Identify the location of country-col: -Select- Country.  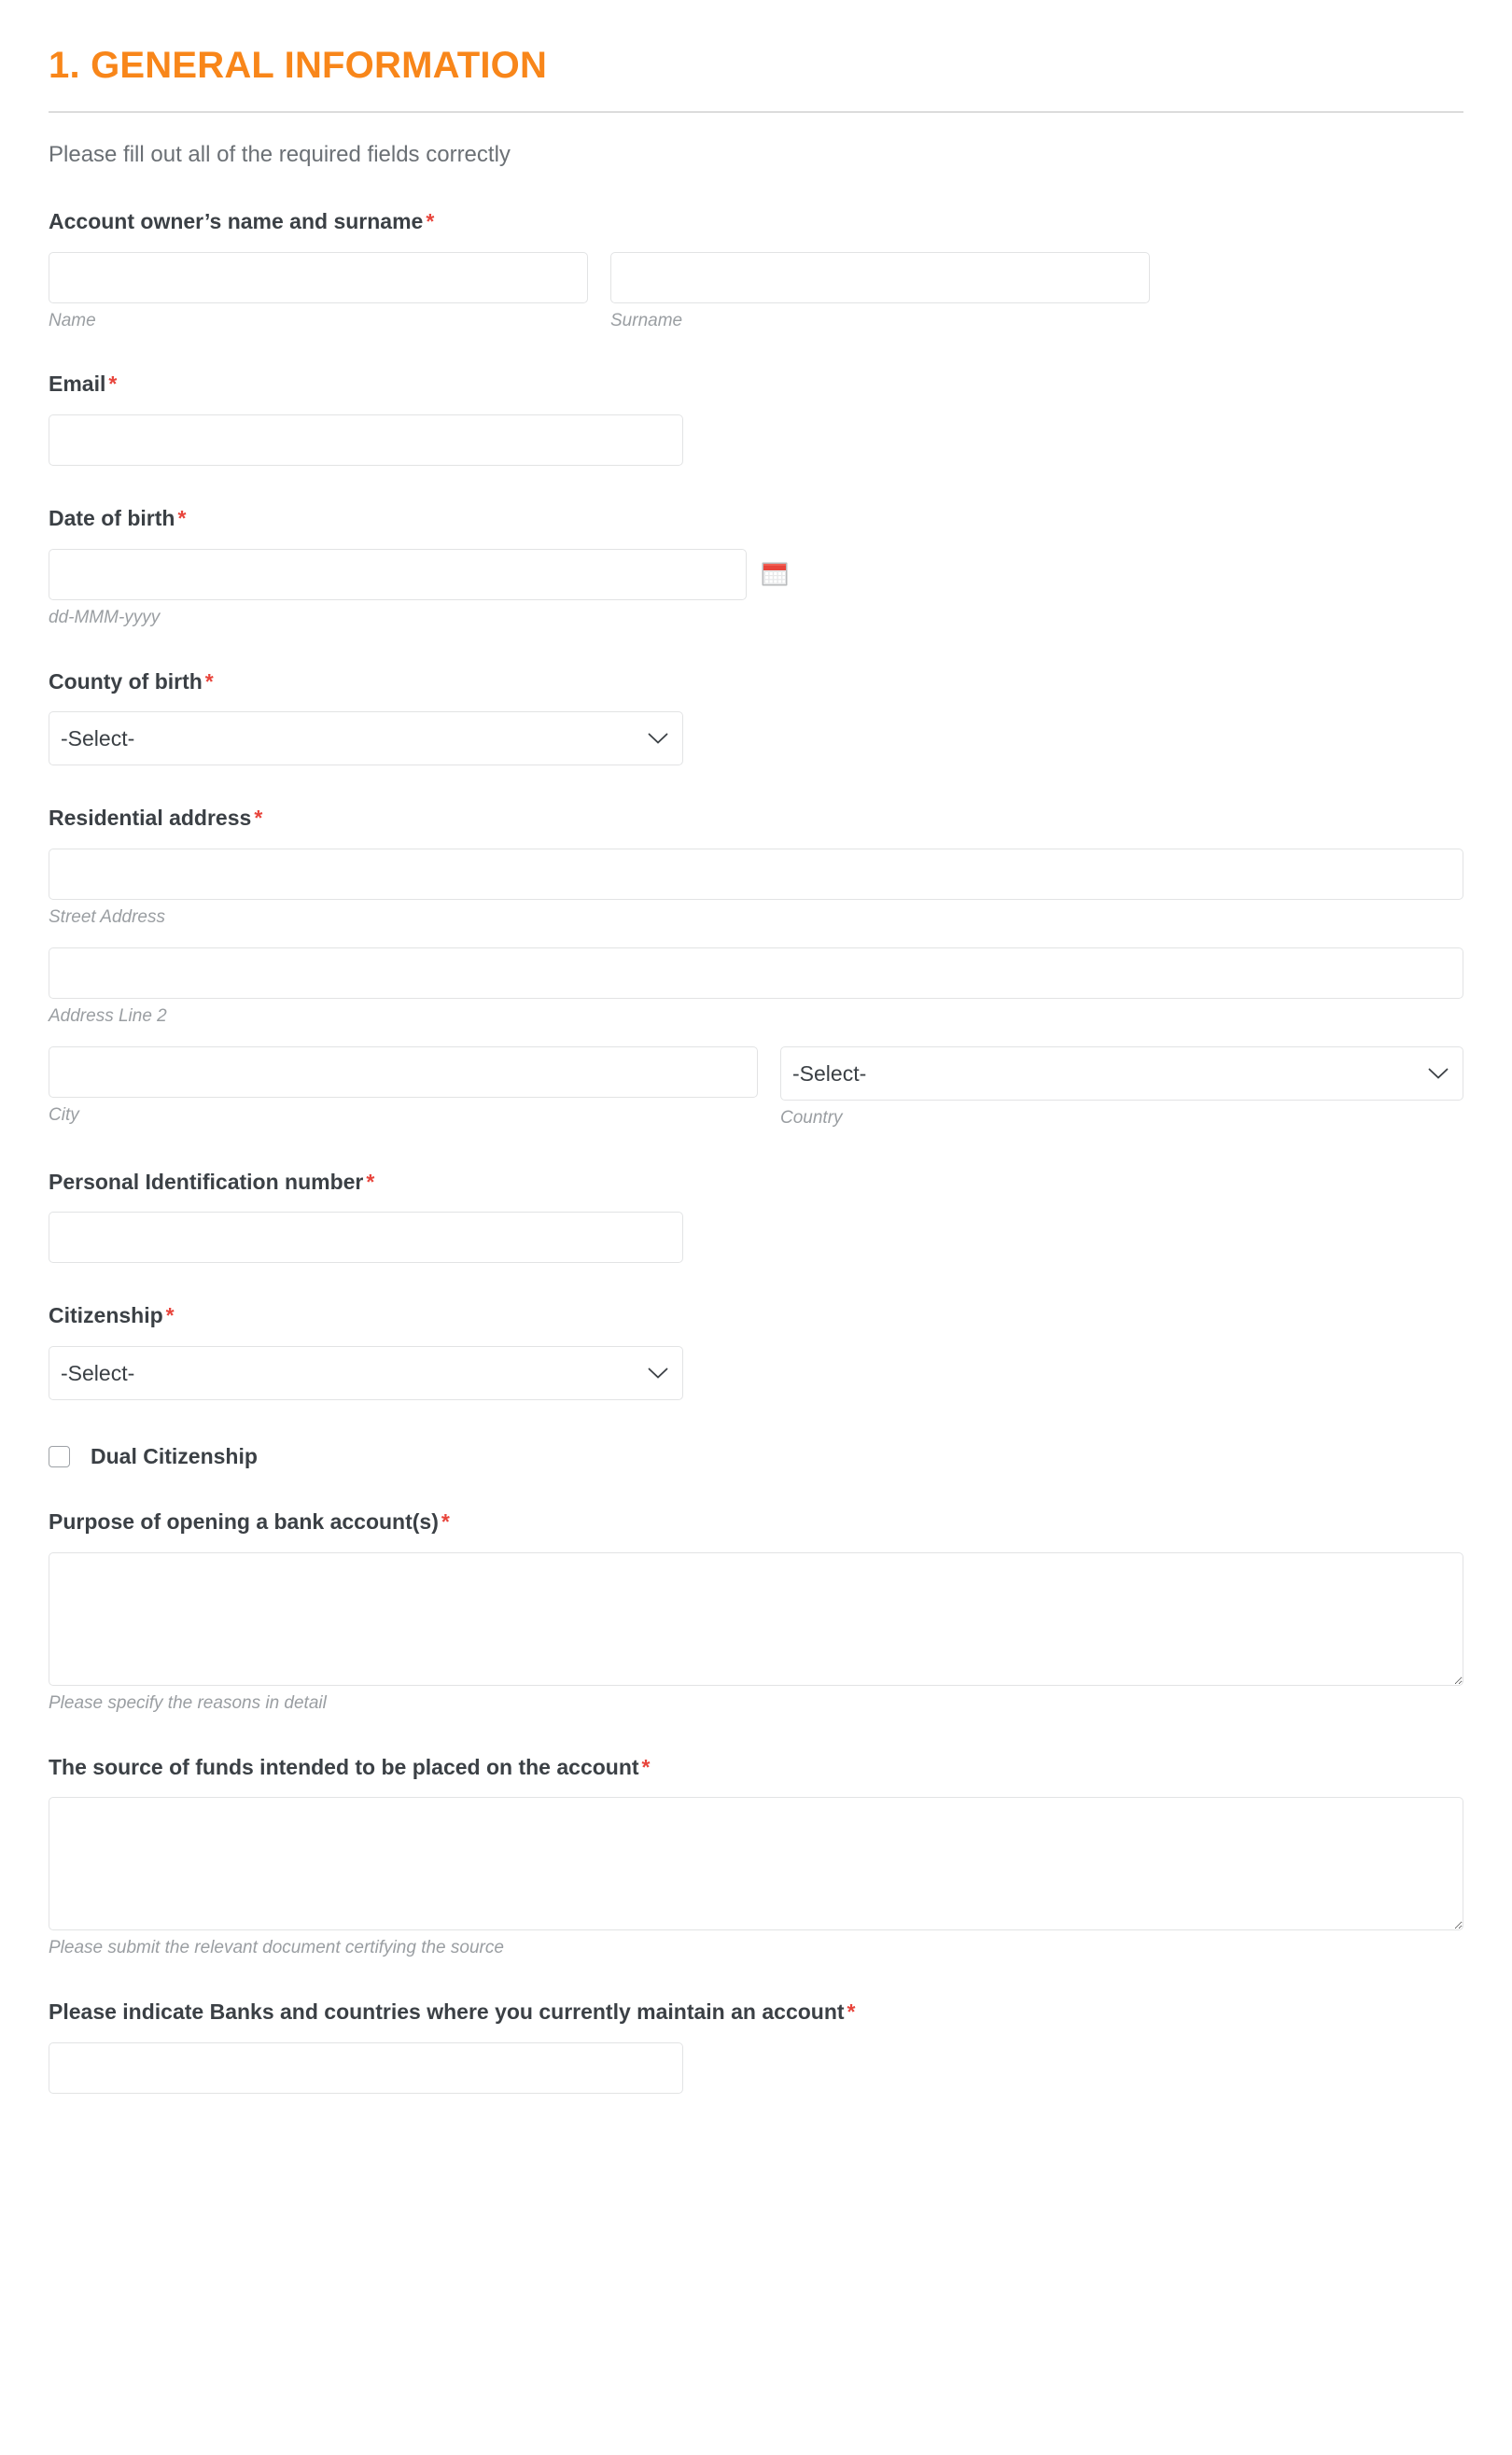
(1121, 1087).